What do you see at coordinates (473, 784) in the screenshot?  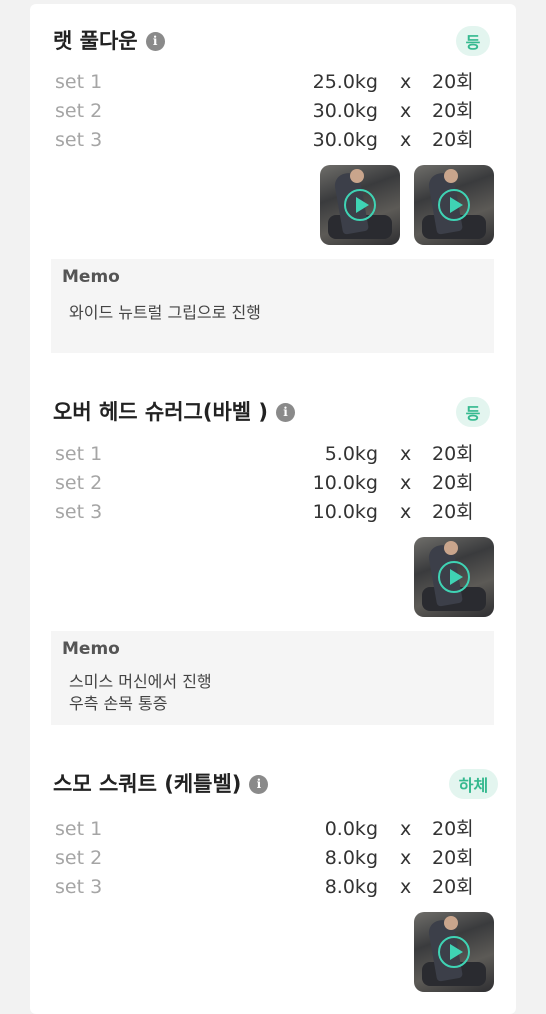 I see `category-badge: 하체` at bounding box center [473, 784].